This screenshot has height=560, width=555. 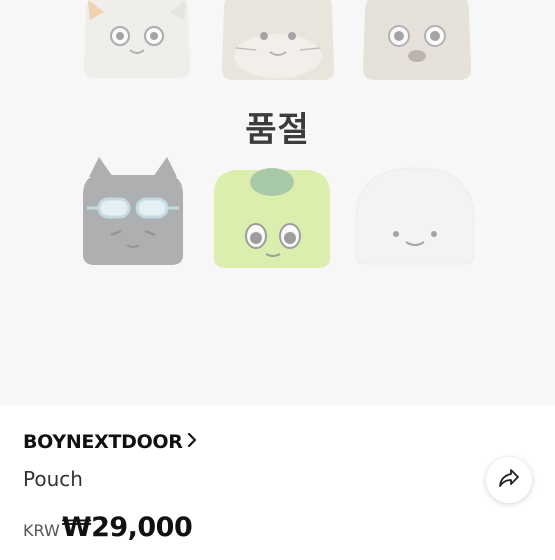 What do you see at coordinates (41, 530) in the screenshot?
I see `currency-label: KRW` at bounding box center [41, 530].